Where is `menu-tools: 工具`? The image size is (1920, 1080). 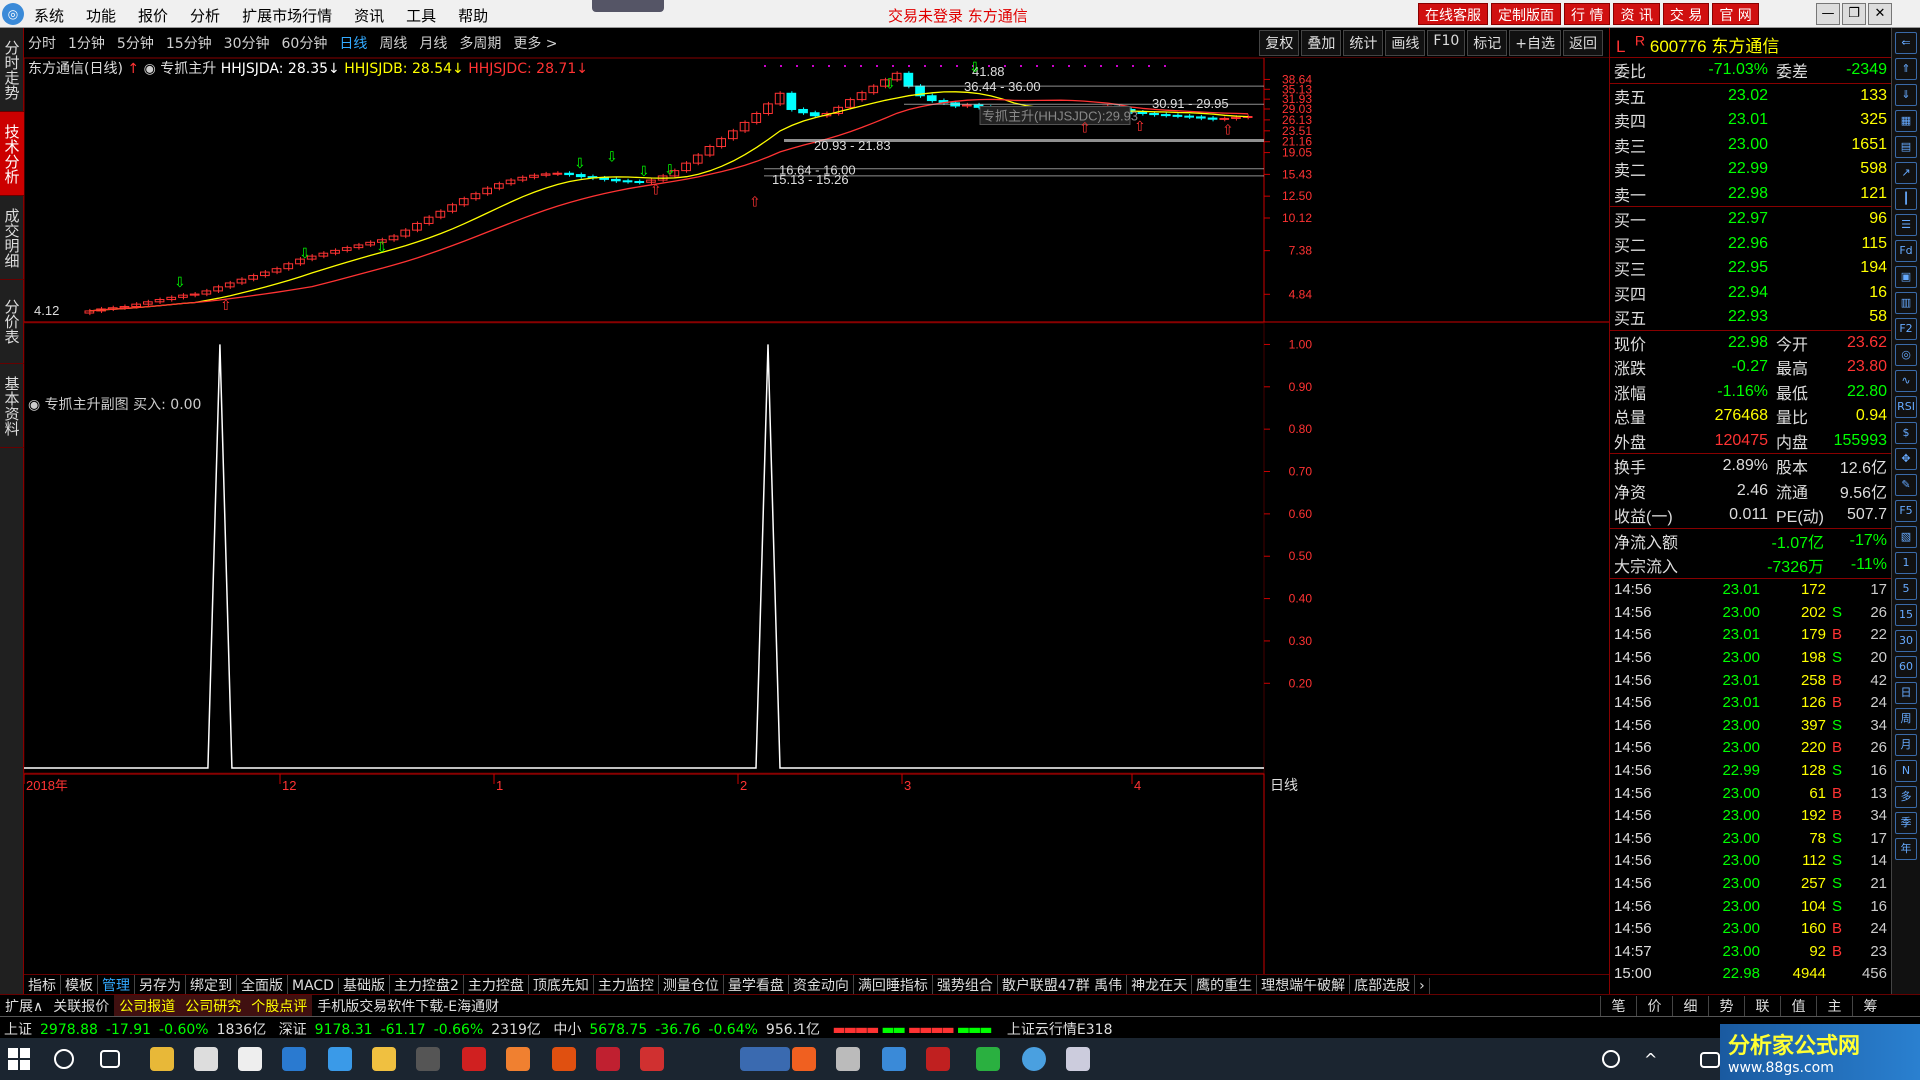
menu-tools: 工具 is located at coordinates (421, 15).